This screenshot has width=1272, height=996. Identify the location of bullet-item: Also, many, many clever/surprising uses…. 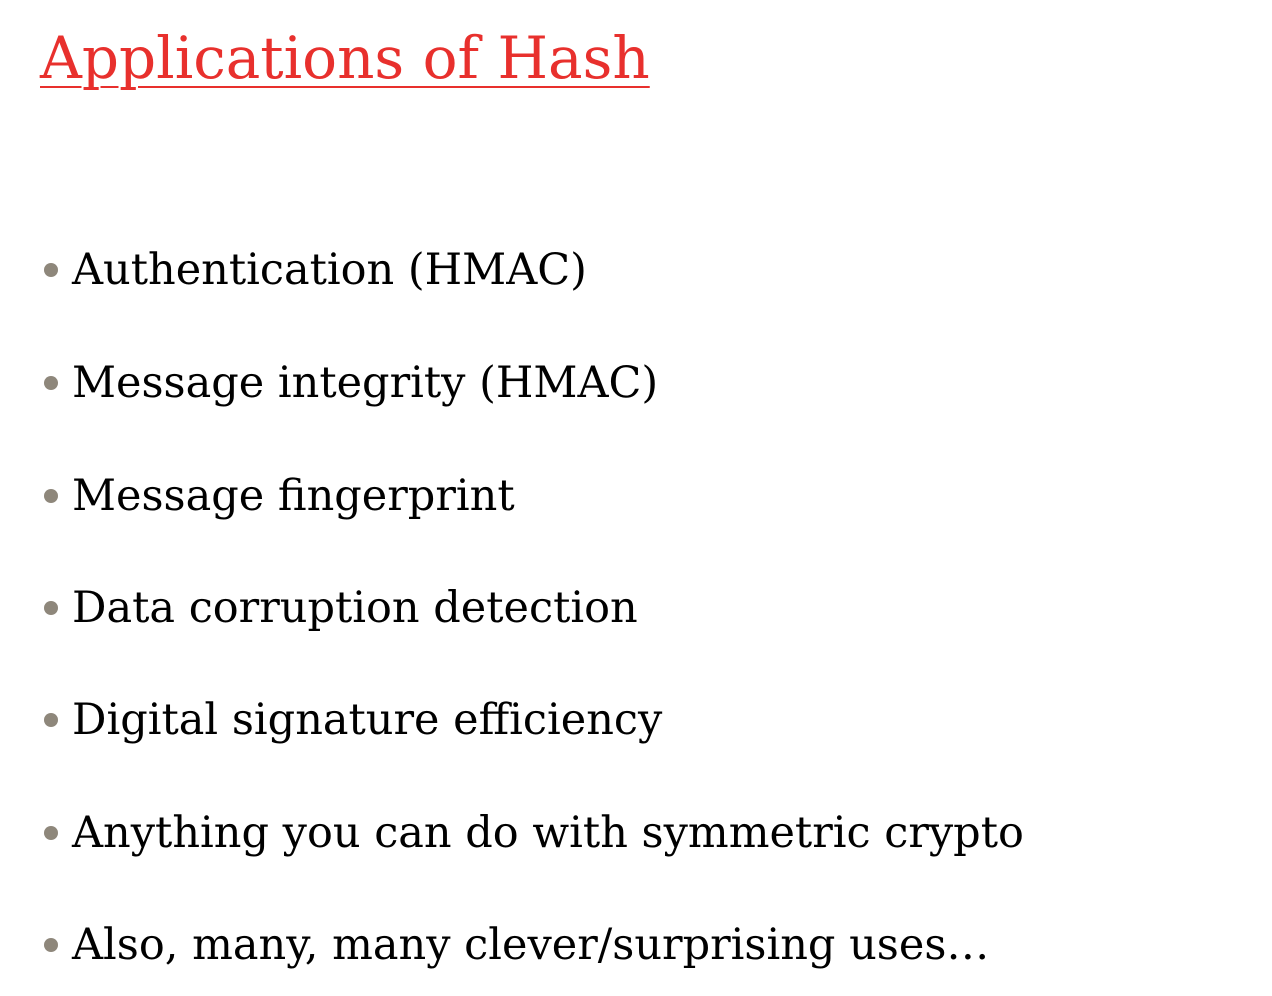
(516, 945).